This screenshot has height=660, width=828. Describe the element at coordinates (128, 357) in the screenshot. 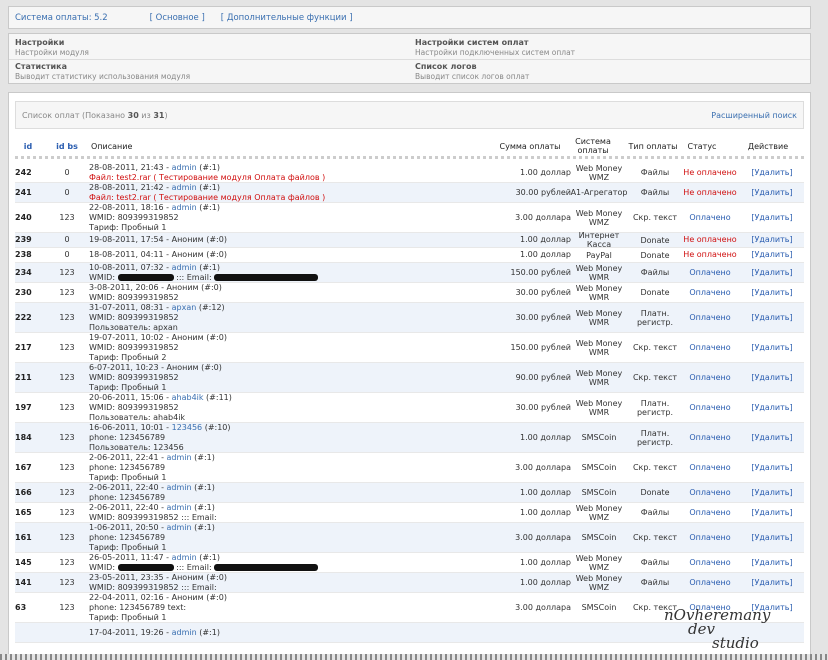

I see `row-detail-2: Тариф: Пробный 2` at that location.